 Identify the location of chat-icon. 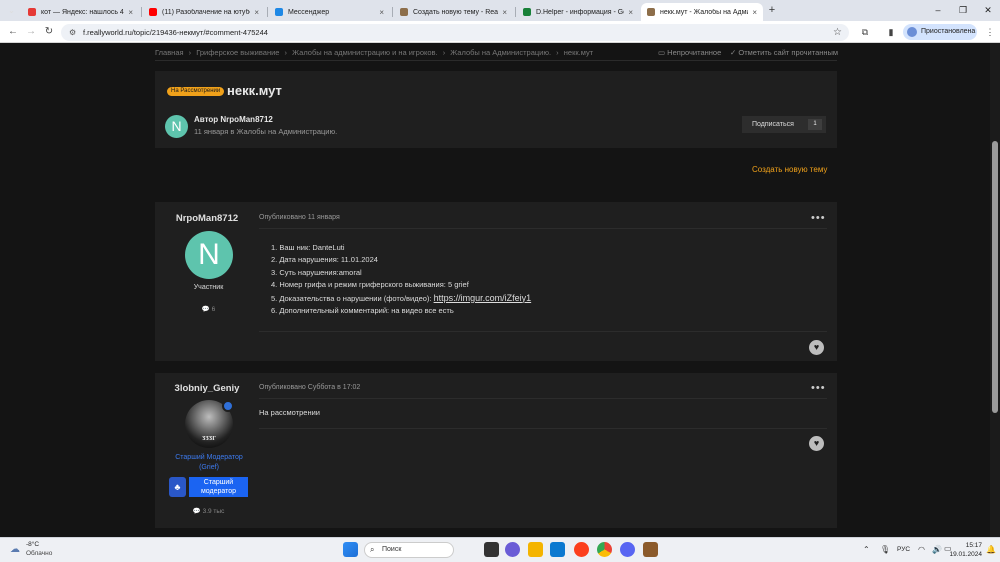
(512, 549).